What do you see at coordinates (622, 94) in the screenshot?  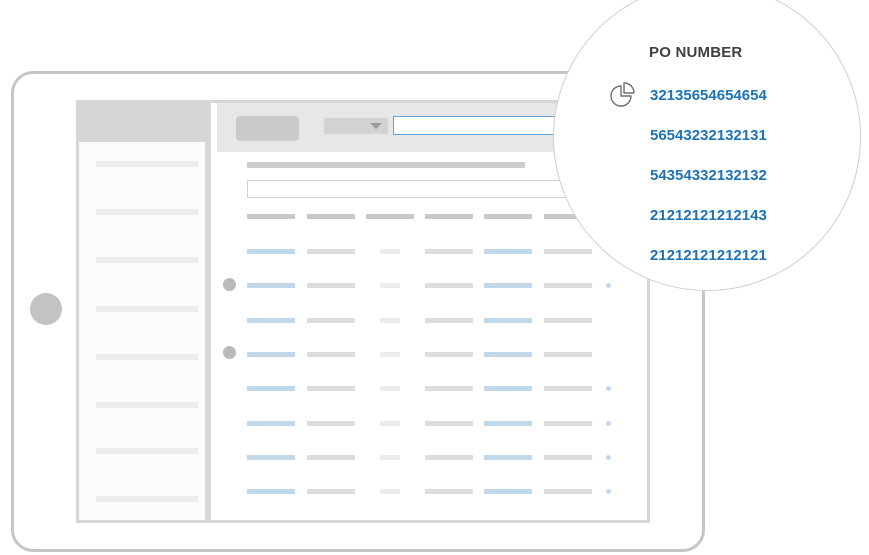 I see `pie-chart-icon` at bounding box center [622, 94].